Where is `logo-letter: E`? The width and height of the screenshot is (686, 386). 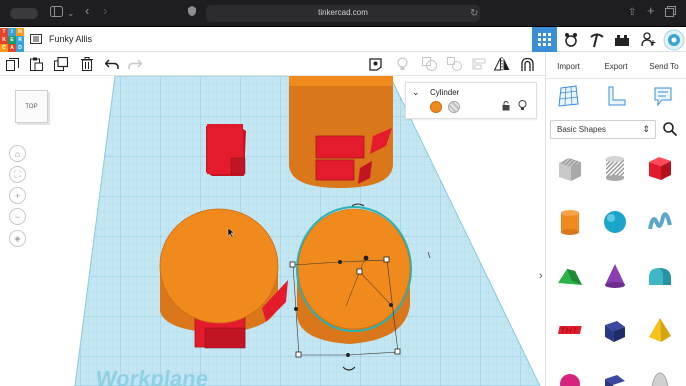 logo-letter: E is located at coordinates (12, 40).